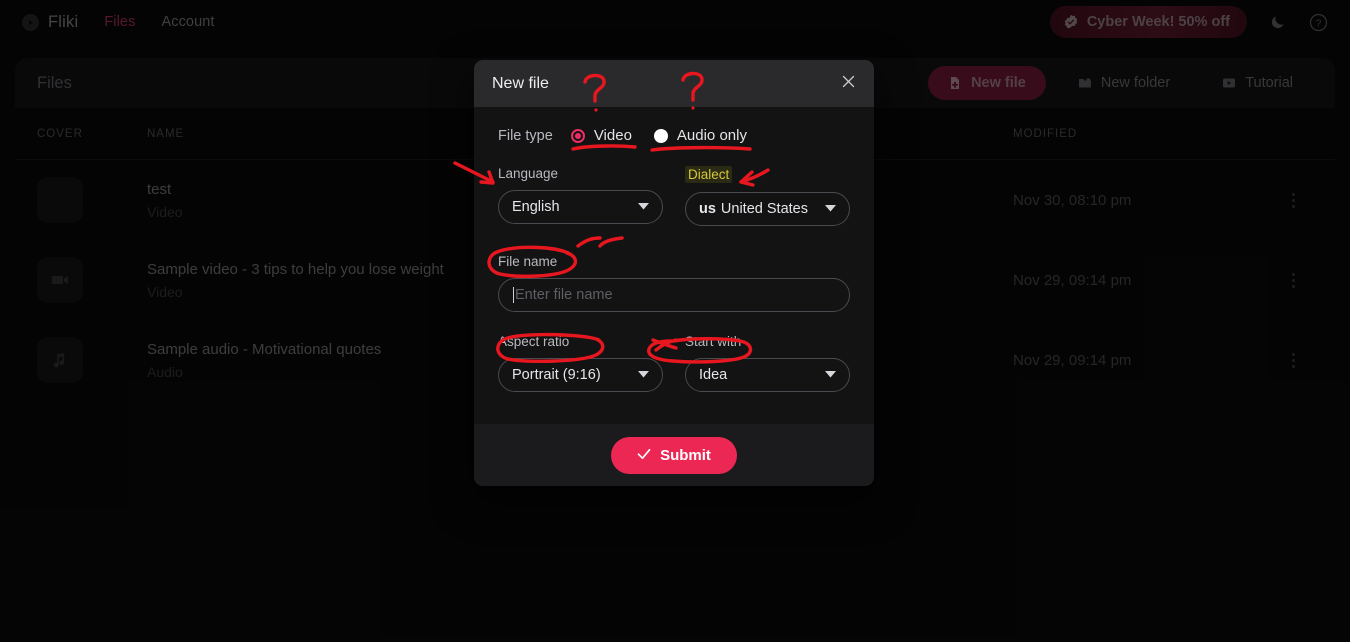  Describe the element at coordinates (536, 207) in the screenshot. I see `language-select-value: English` at that location.